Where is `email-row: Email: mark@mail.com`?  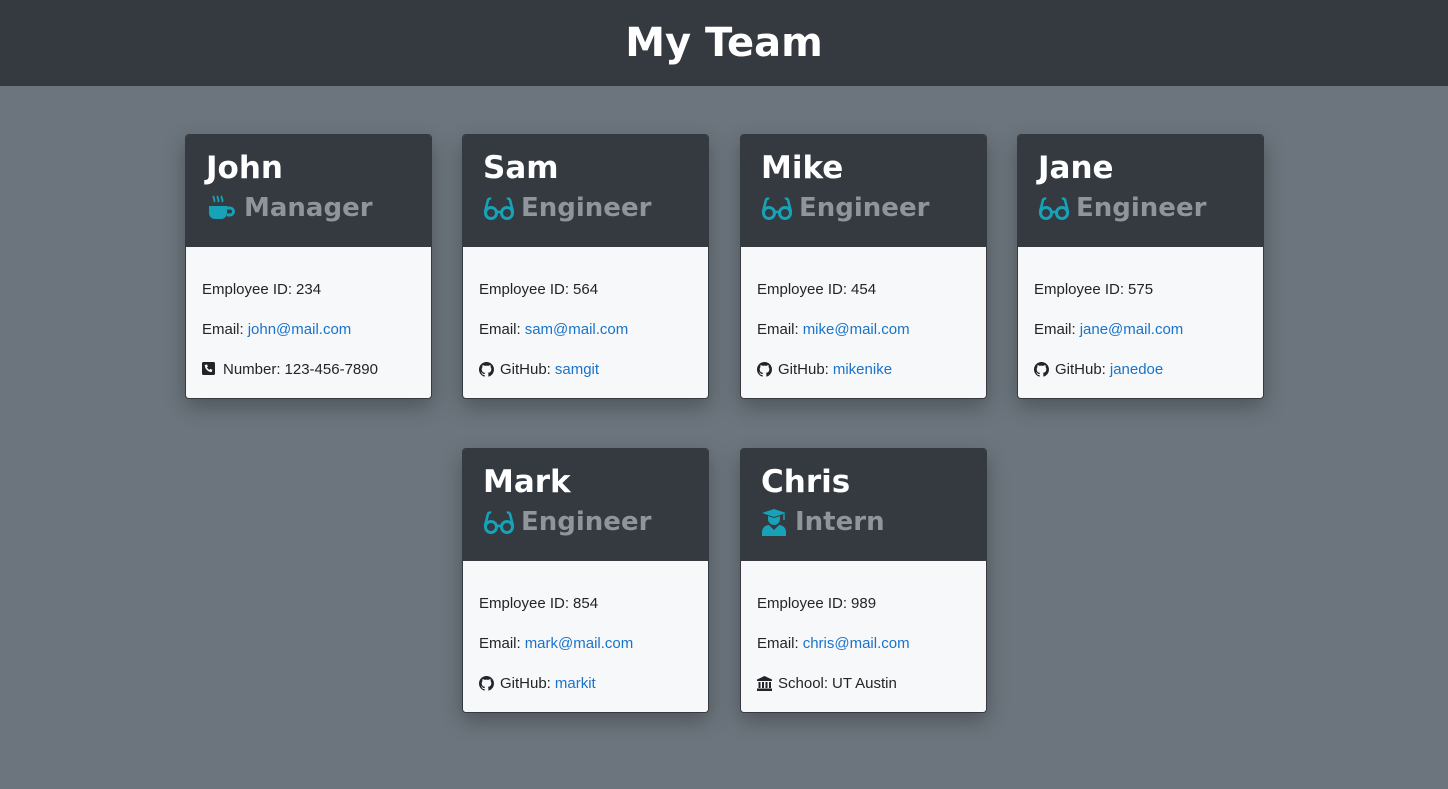 email-row: Email: mark@mail.com is located at coordinates (585, 655).